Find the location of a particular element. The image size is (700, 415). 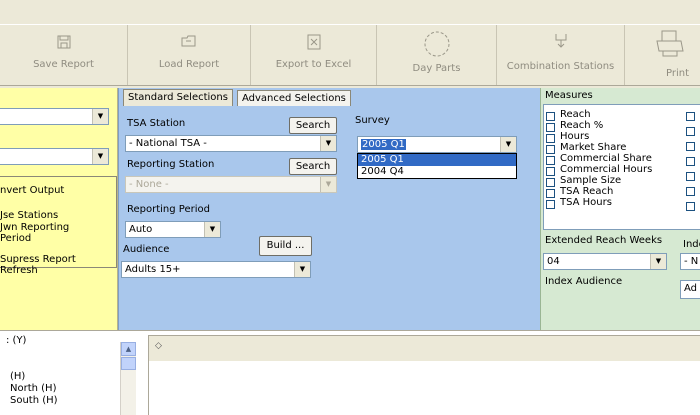

index-label-cut: Inde is located at coordinates (691, 244).